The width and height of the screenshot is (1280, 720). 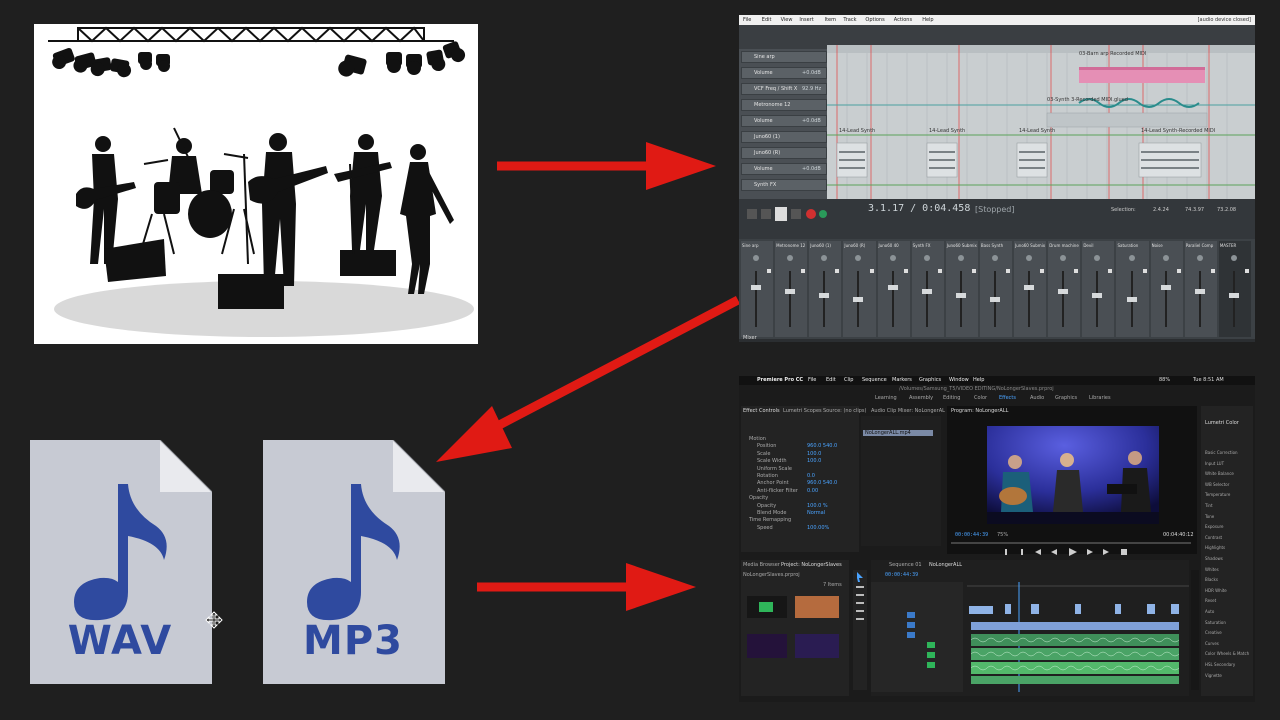 What do you see at coordinates (1234, 289) in the screenshot?
I see `mixer-strip: MASTER` at bounding box center [1234, 289].